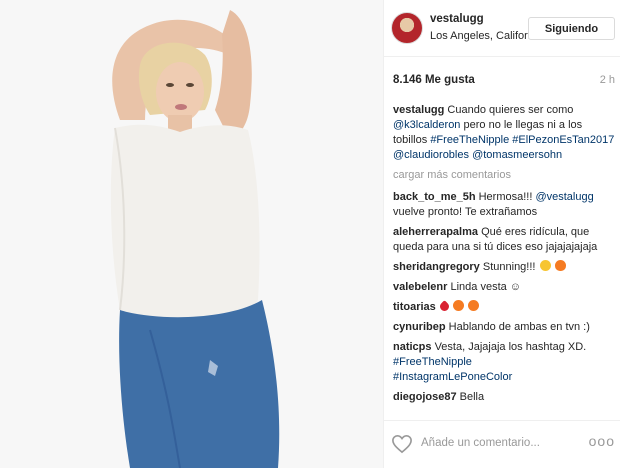 The width and height of the screenshot is (620, 469). What do you see at coordinates (419, 327) in the screenshot?
I see `comment-username: cynuribep` at bounding box center [419, 327].